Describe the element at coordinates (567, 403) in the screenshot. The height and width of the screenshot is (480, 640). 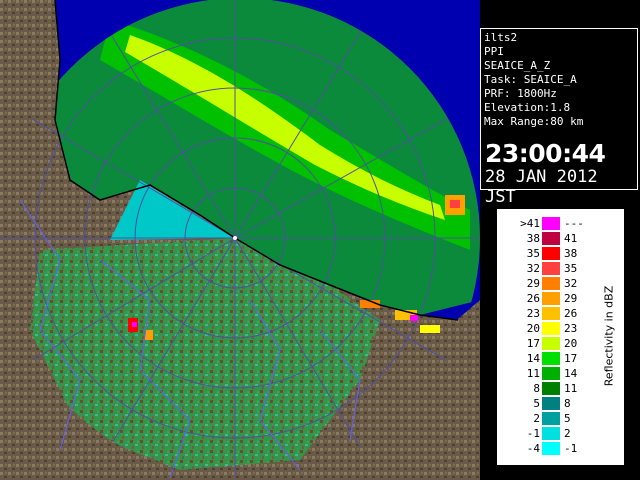
I see `legend-high-value: 8` at that location.